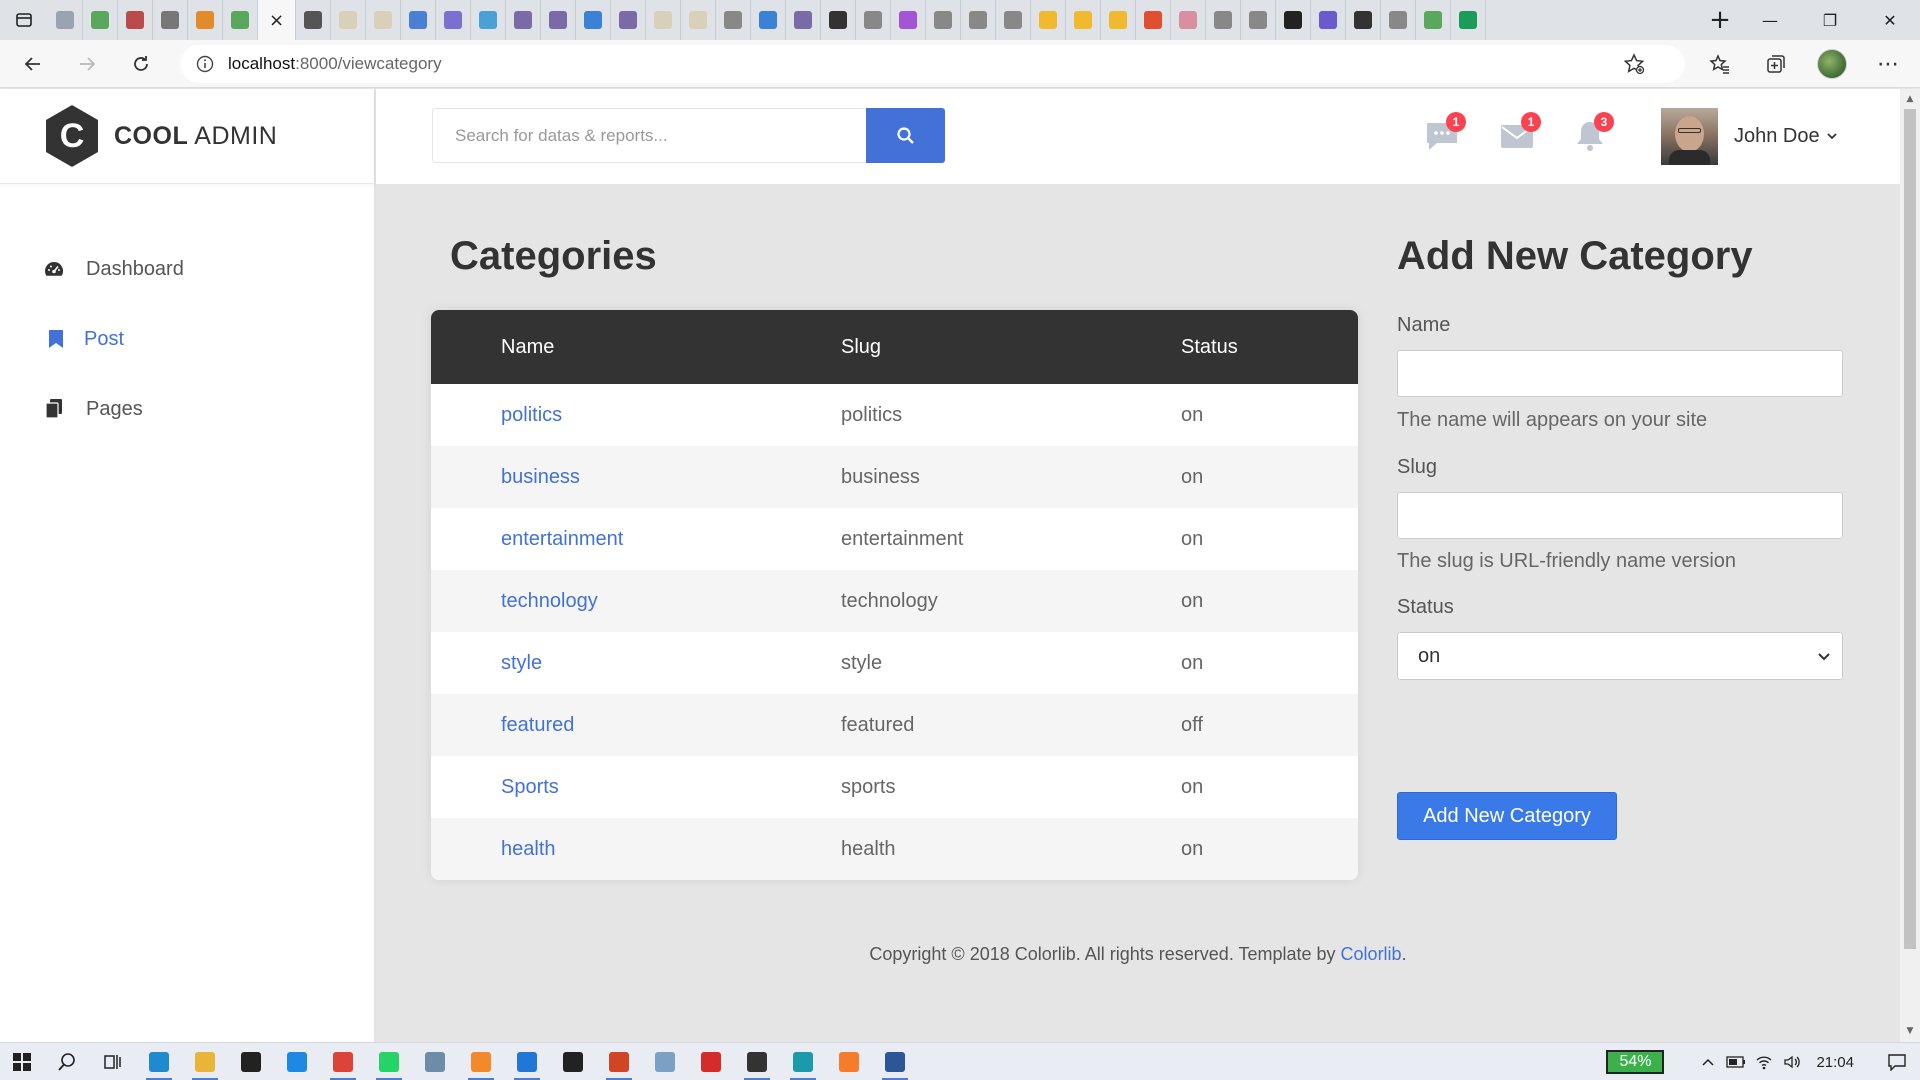 Image resolution: width=1920 pixels, height=1080 pixels. What do you see at coordinates (1720, 64) in the screenshot?
I see `favorites-button` at bounding box center [1720, 64].